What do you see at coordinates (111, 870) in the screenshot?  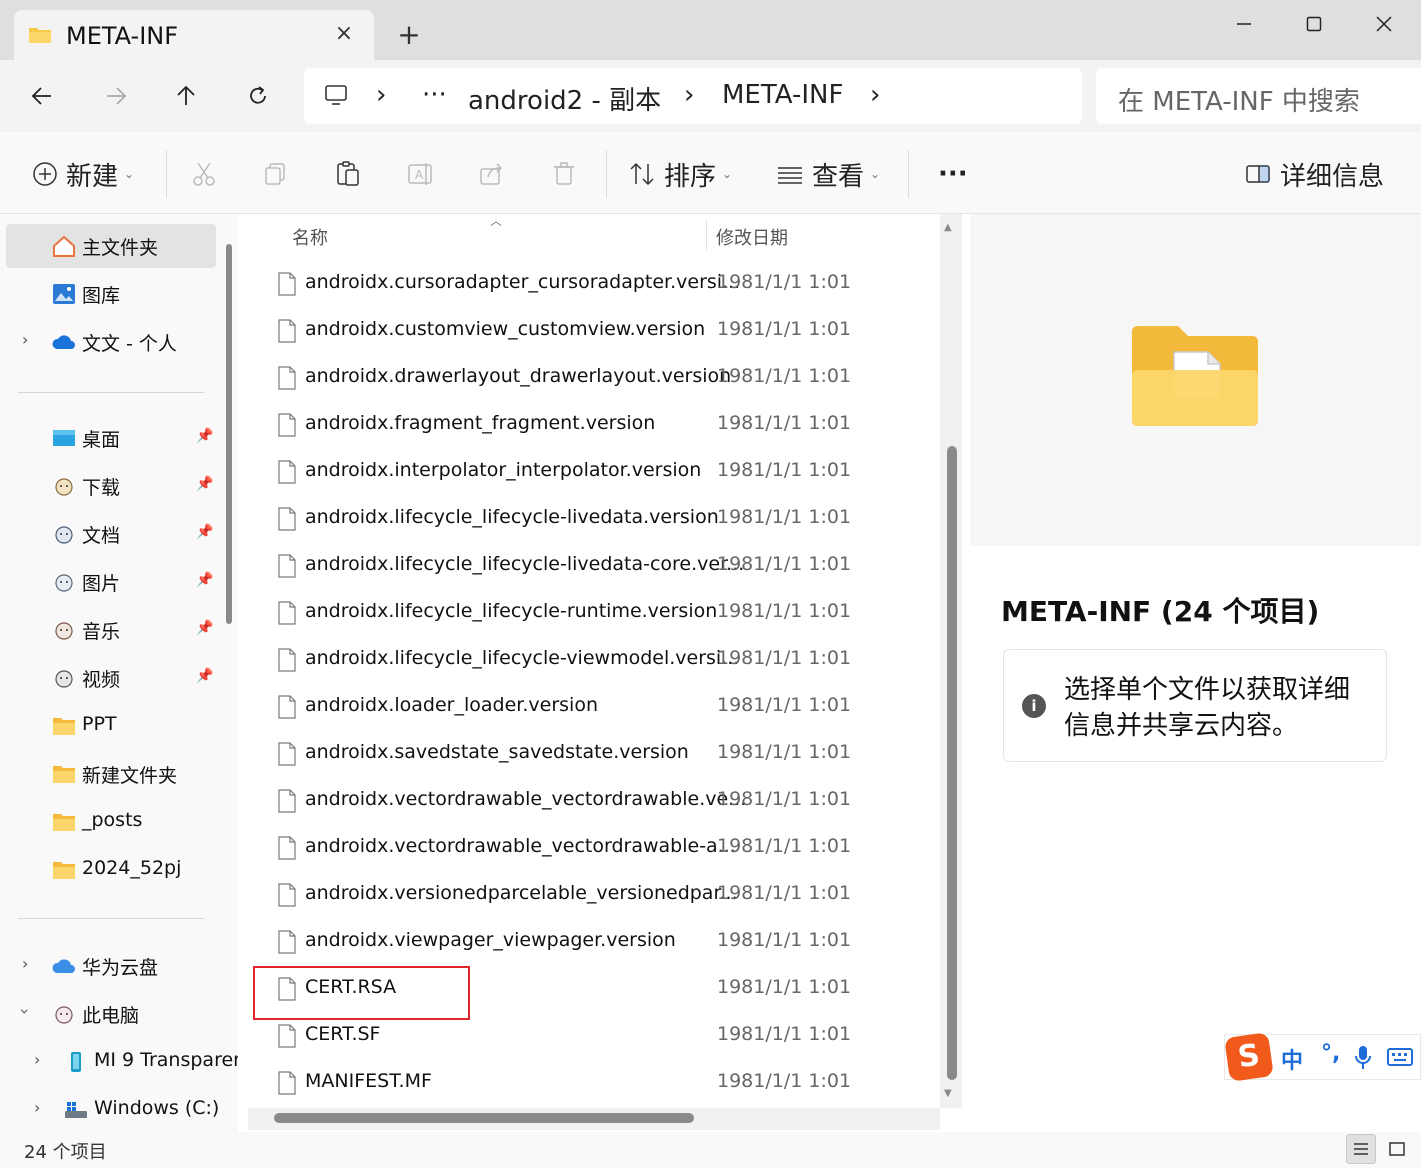 I see `sidebar-item-2024-52pj: 2024_52pj` at bounding box center [111, 870].